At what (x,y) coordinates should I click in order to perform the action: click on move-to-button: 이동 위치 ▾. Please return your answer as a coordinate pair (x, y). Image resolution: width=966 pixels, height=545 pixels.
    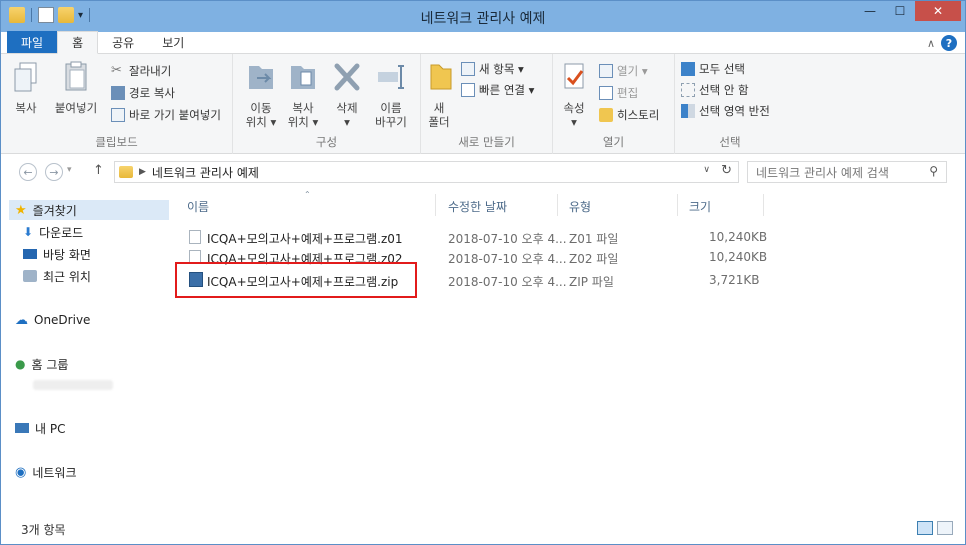
    Looking at the image, I should click on (261, 94).